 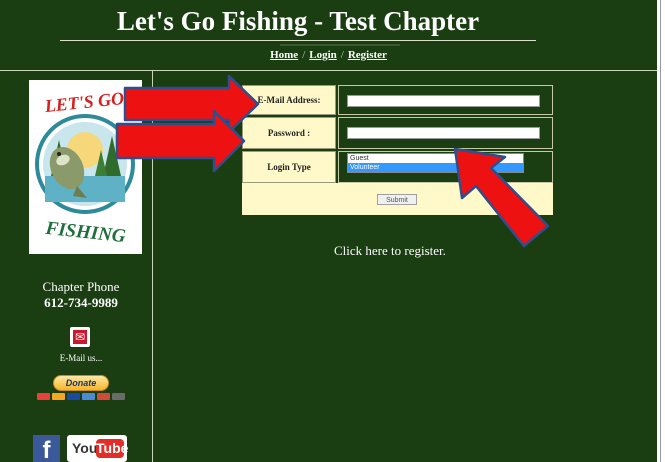 What do you see at coordinates (46, 448) in the screenshot?
I see `facebook-icon: f` at bounding box center [46, 448].